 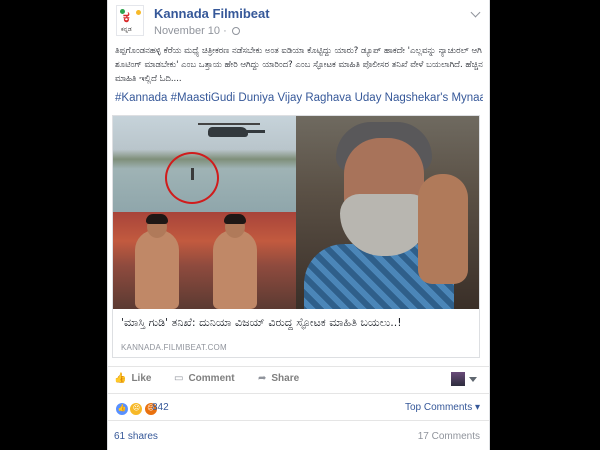 What do you see at coordinates (157, 261) in the screenshot?
I see `actor-figure-left` at bounding box center [157, 261].